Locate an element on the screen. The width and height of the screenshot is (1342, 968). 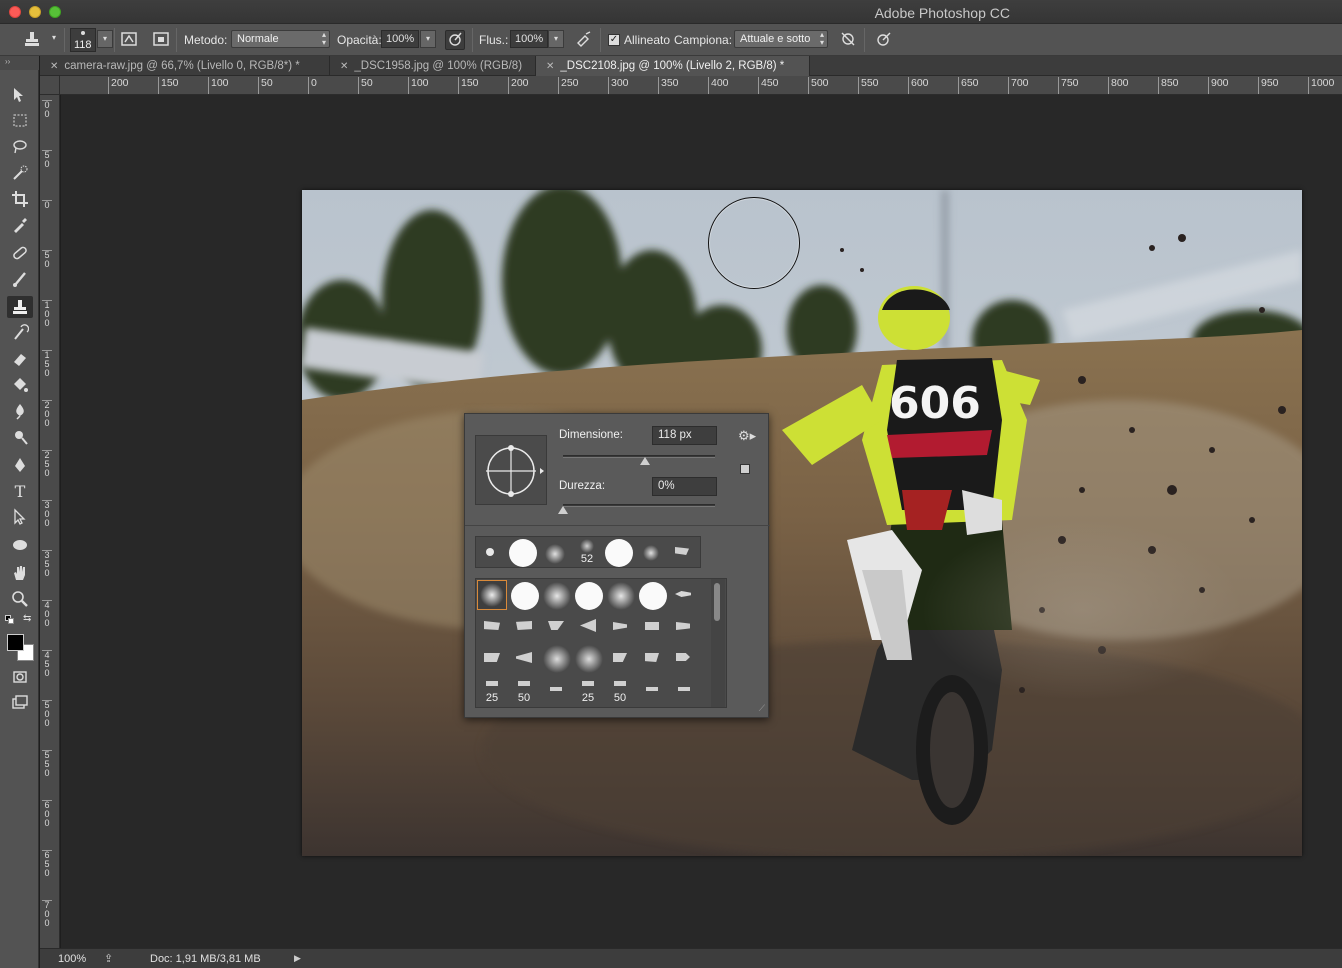
flusso-field: 100% is located at coordinates (529, 39).